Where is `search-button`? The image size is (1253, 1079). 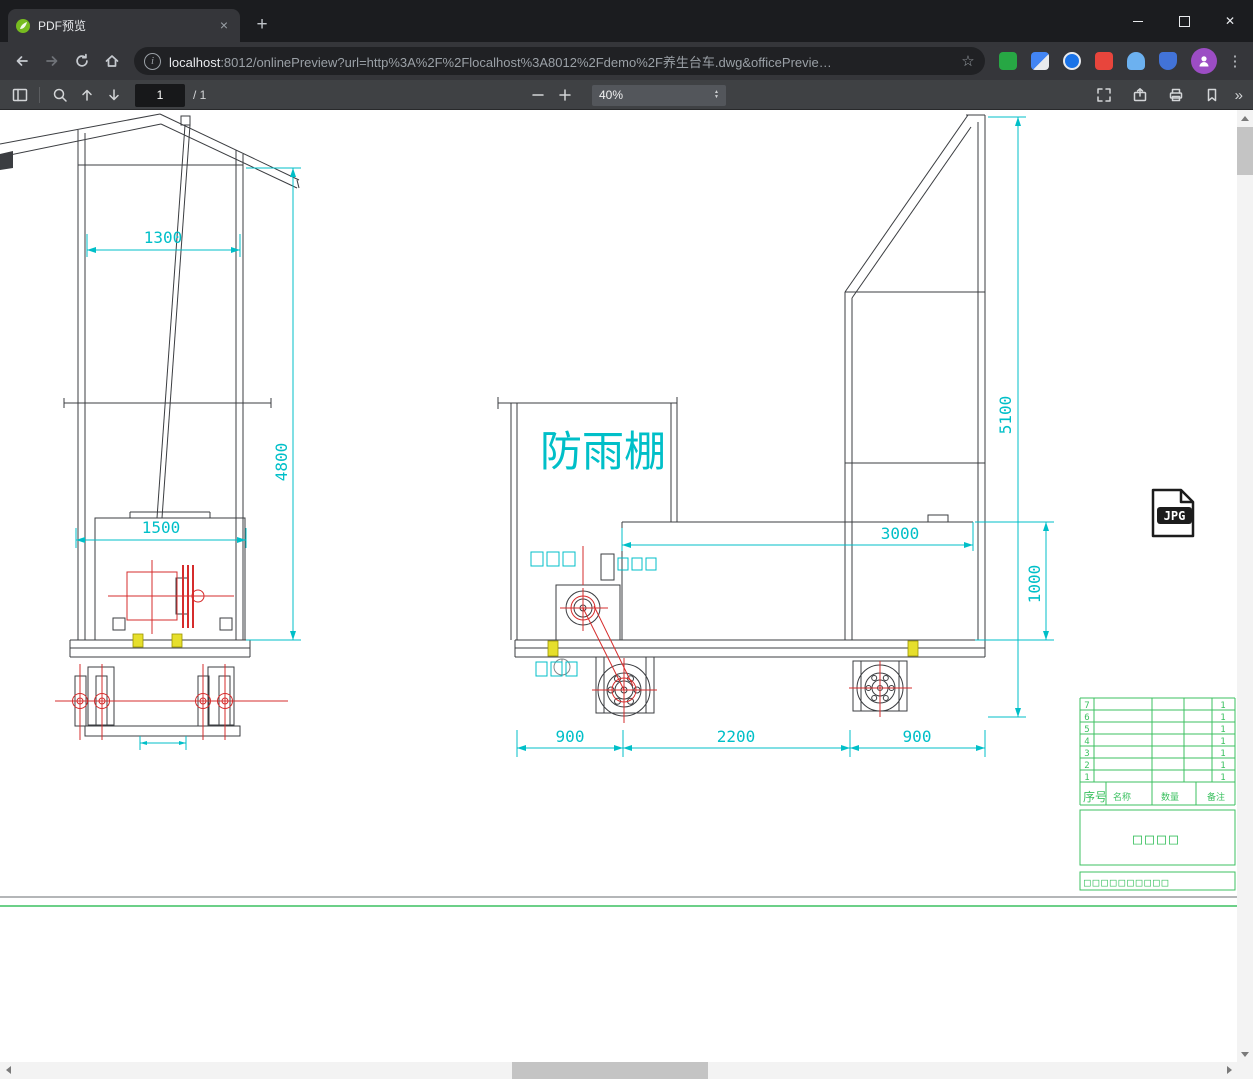 search-button is located at coordinates (59, 95).